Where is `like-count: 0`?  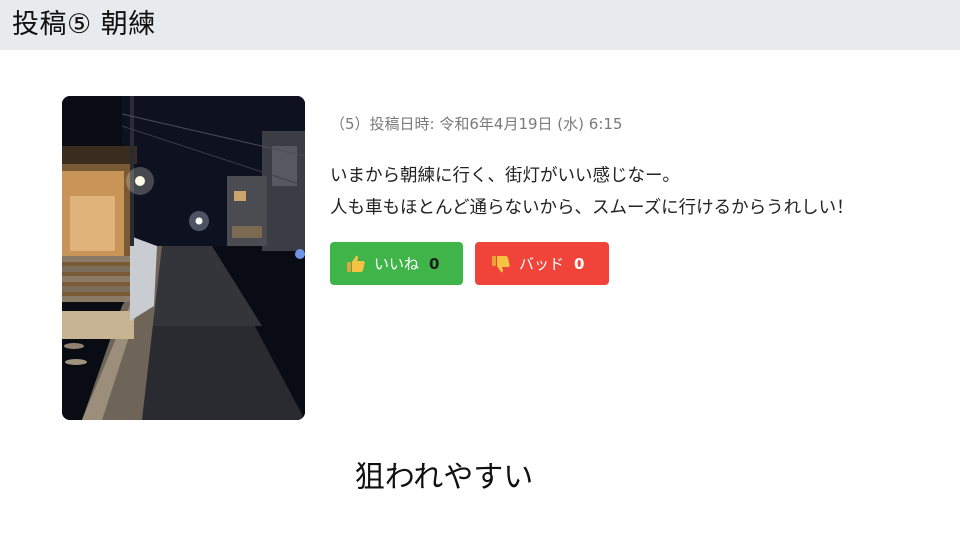
like-count: 0 is located at coordinates (434, 263).